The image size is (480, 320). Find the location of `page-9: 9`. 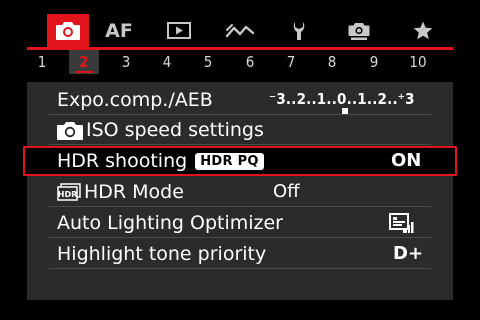

page-9: 9 is located at coordinates (374, 62).